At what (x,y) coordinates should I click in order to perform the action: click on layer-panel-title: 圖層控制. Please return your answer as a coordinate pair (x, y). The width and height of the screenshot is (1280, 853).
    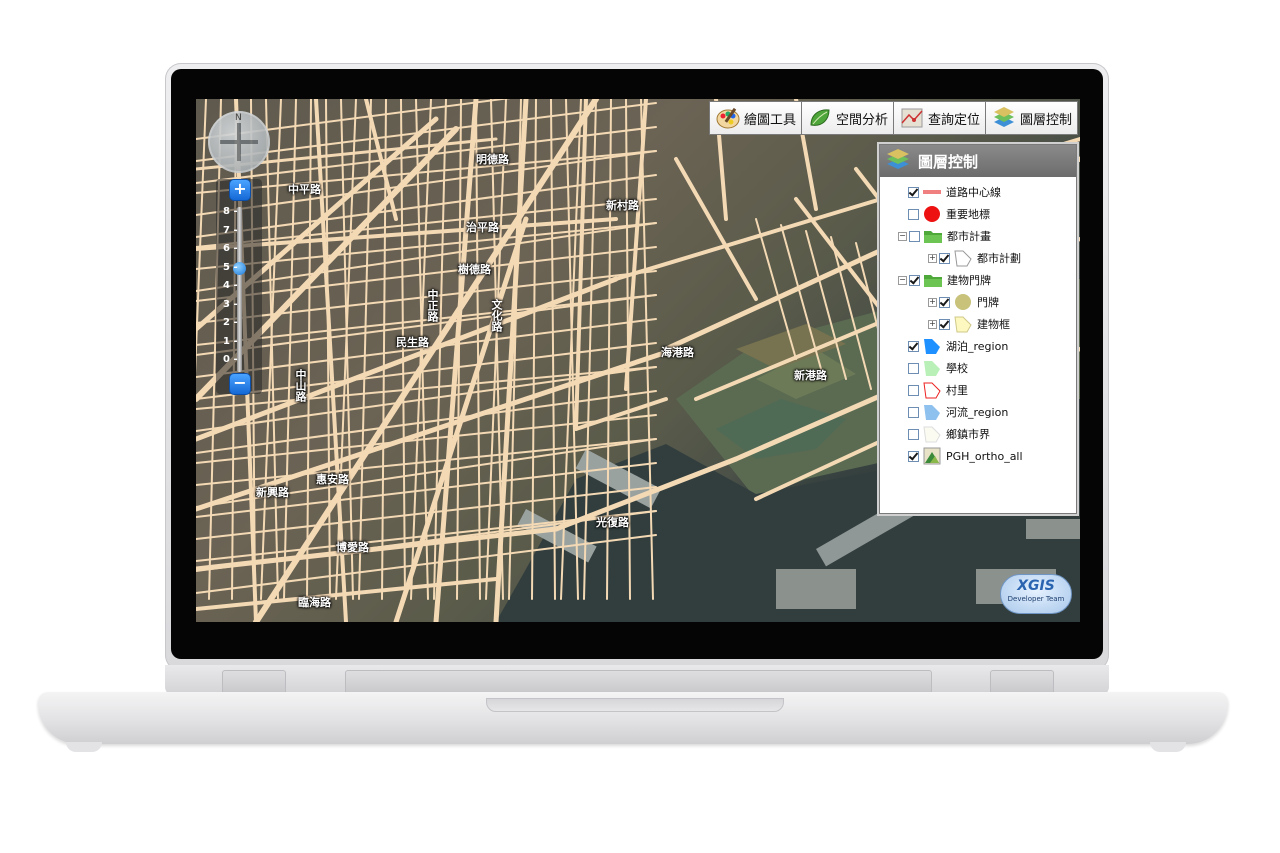
    Looking at the image, I should click on (948, 161).